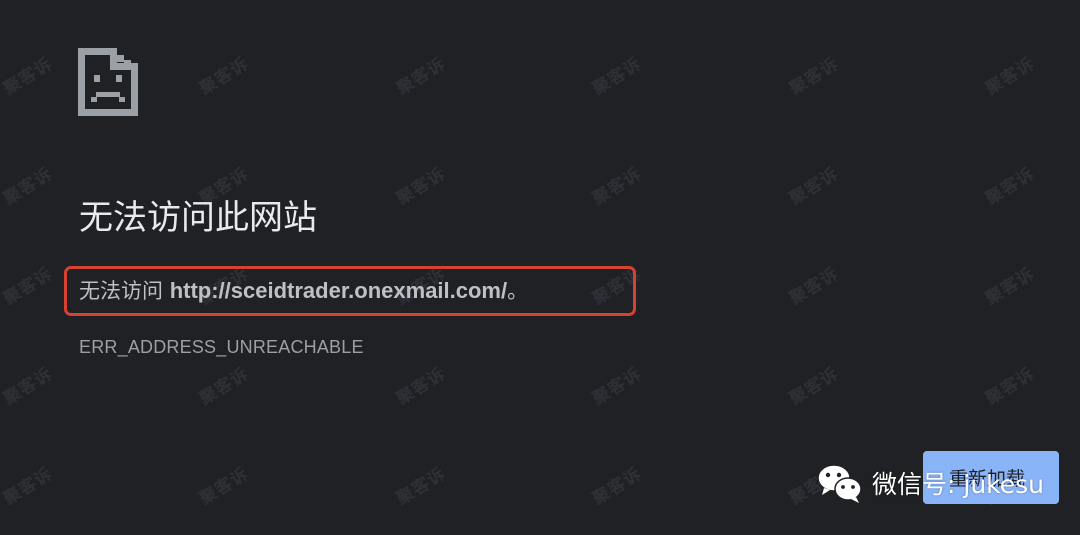 This screenshot has height=535, width=1080. Describe the element at coordinates (198, 218) in the screenshot. I see `page-title: 无法访问此网站` at that location.